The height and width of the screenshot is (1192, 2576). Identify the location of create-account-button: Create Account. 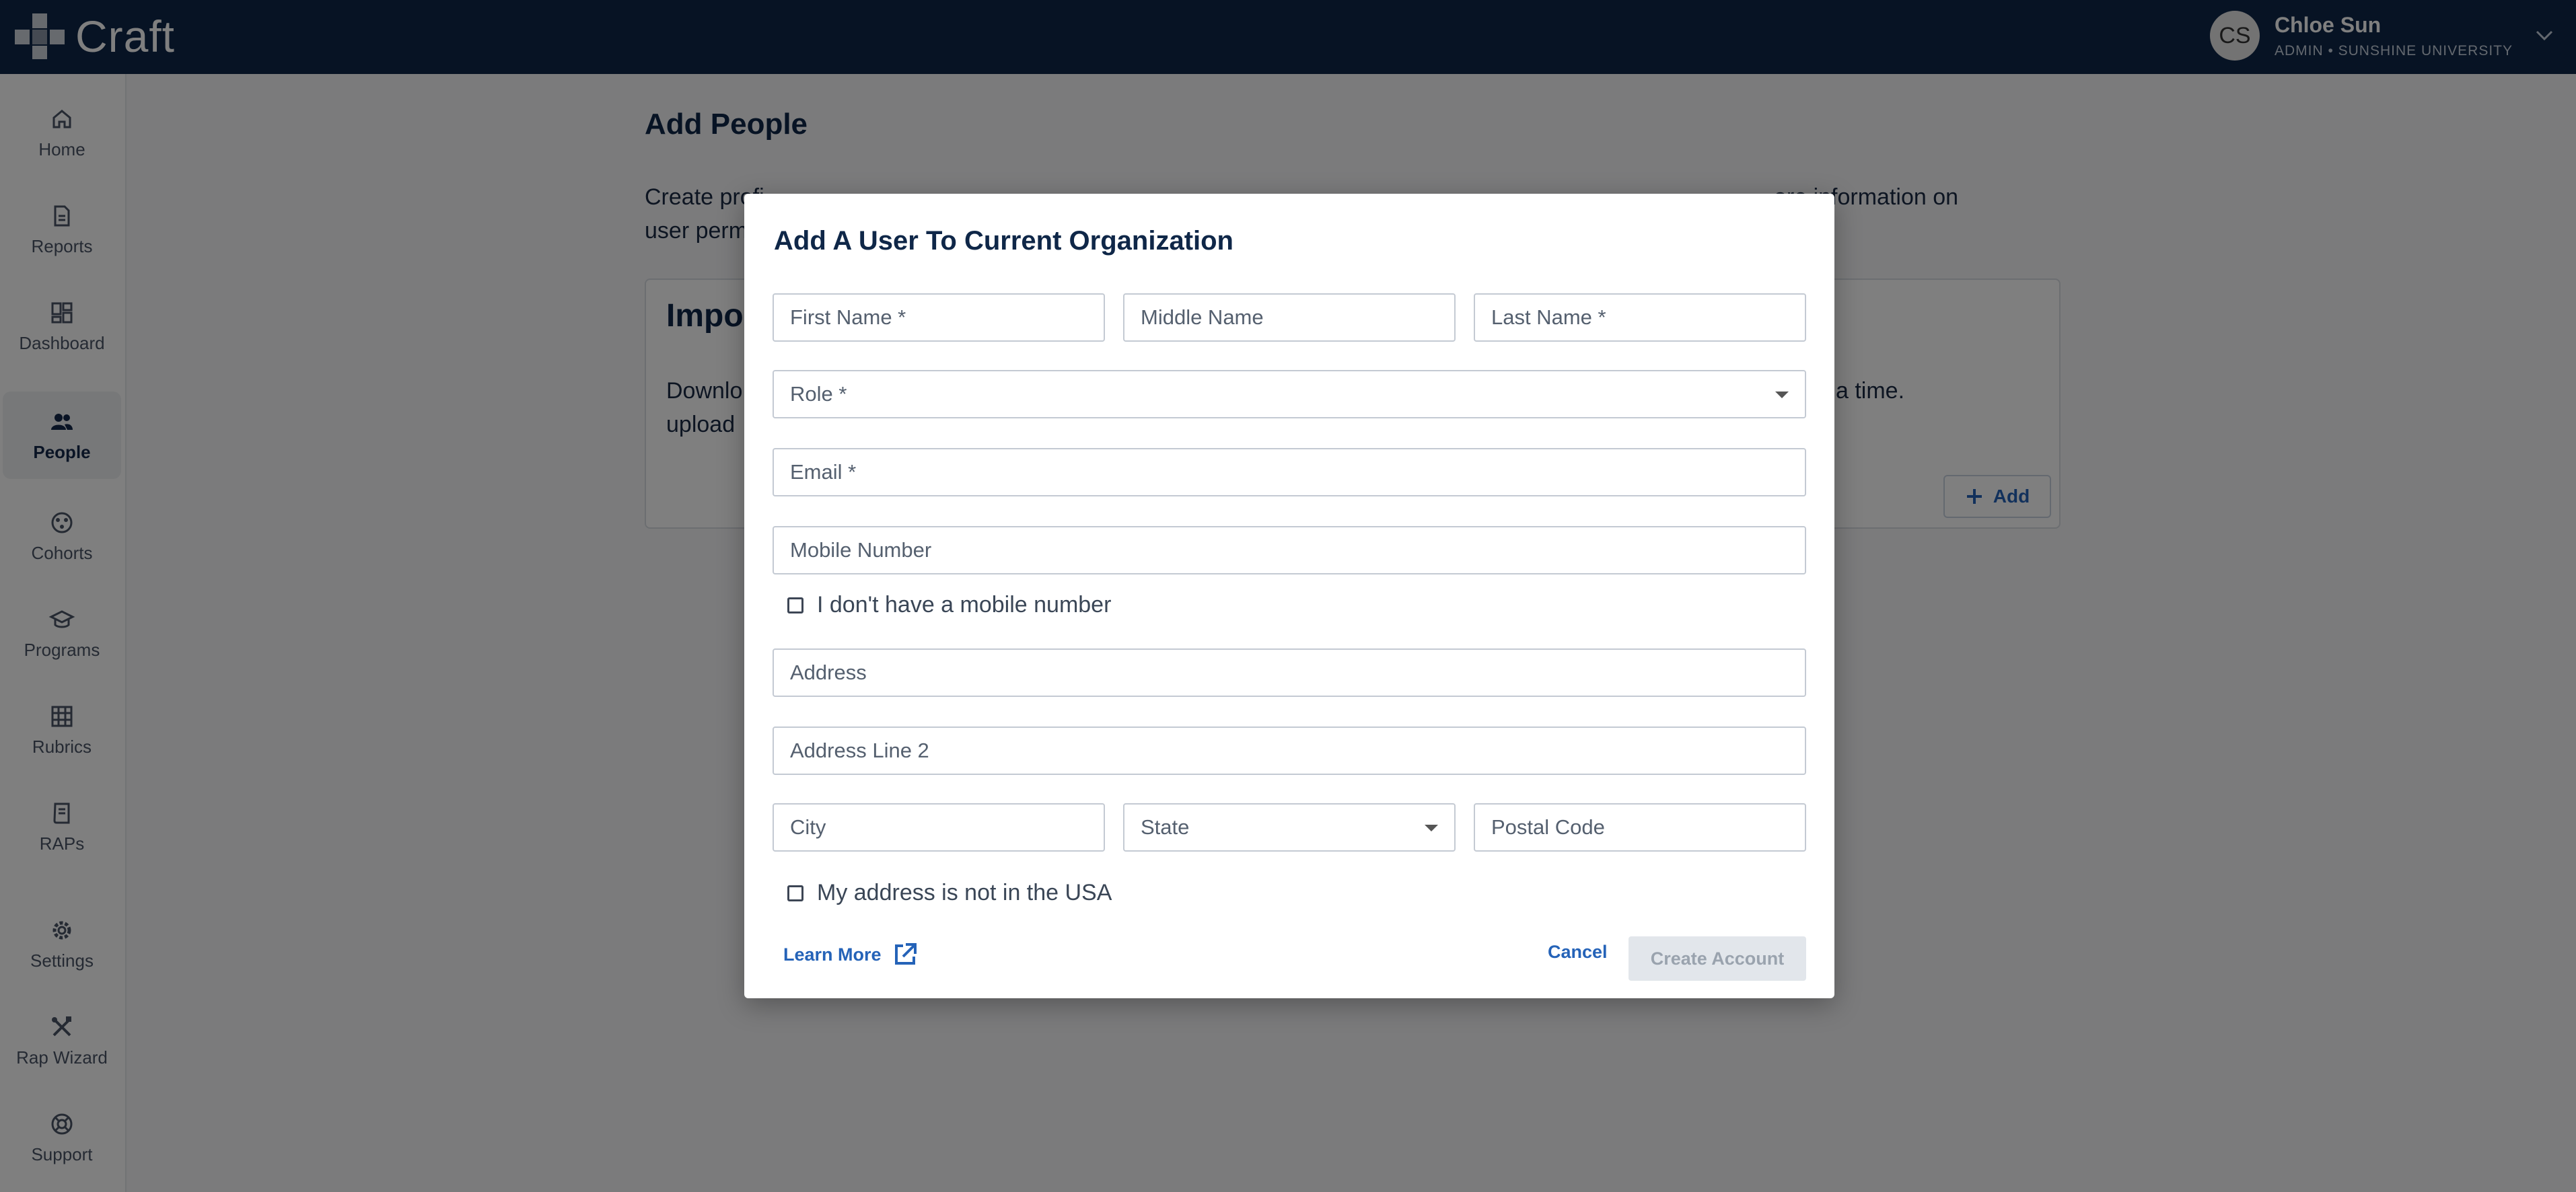
(1717, 958).